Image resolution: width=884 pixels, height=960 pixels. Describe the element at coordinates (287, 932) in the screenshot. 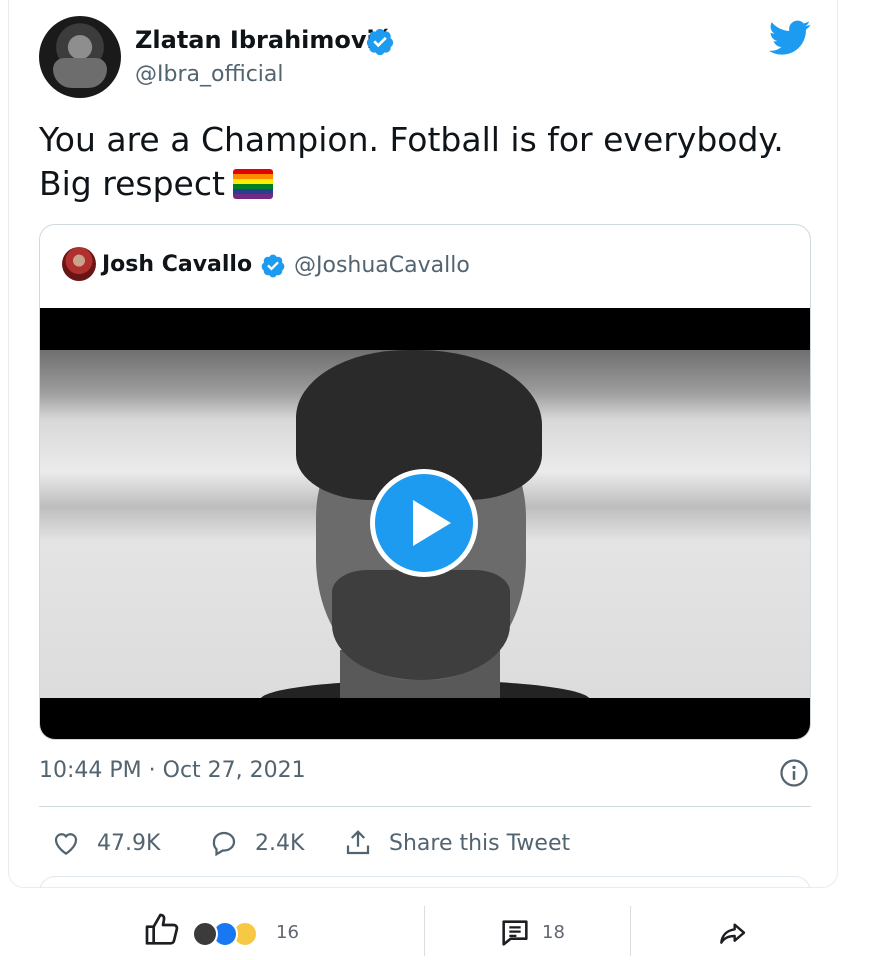

I see `reaction-count: 16` at that location.